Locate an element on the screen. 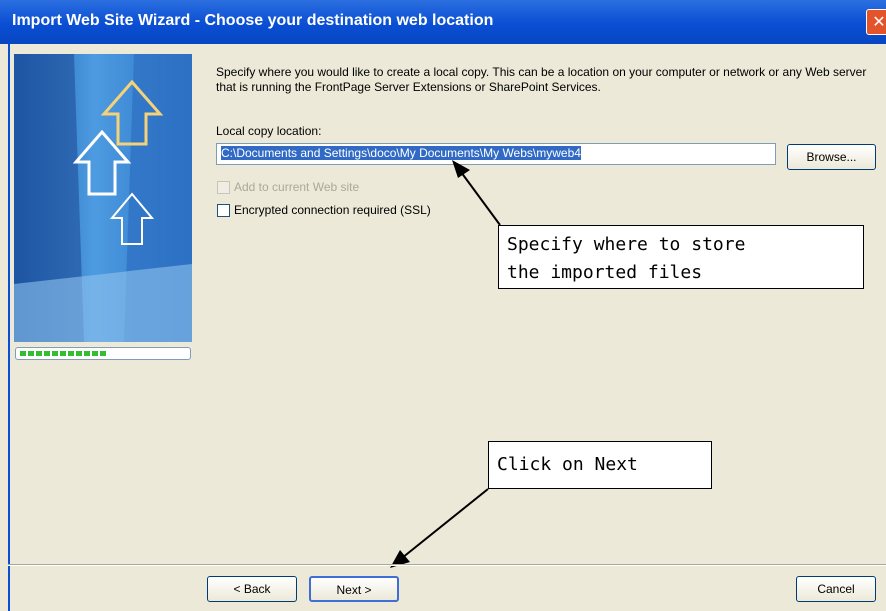 The width and height of the screenshot is (886, 611). annotation-arrows is located at coordinates (445, 364).